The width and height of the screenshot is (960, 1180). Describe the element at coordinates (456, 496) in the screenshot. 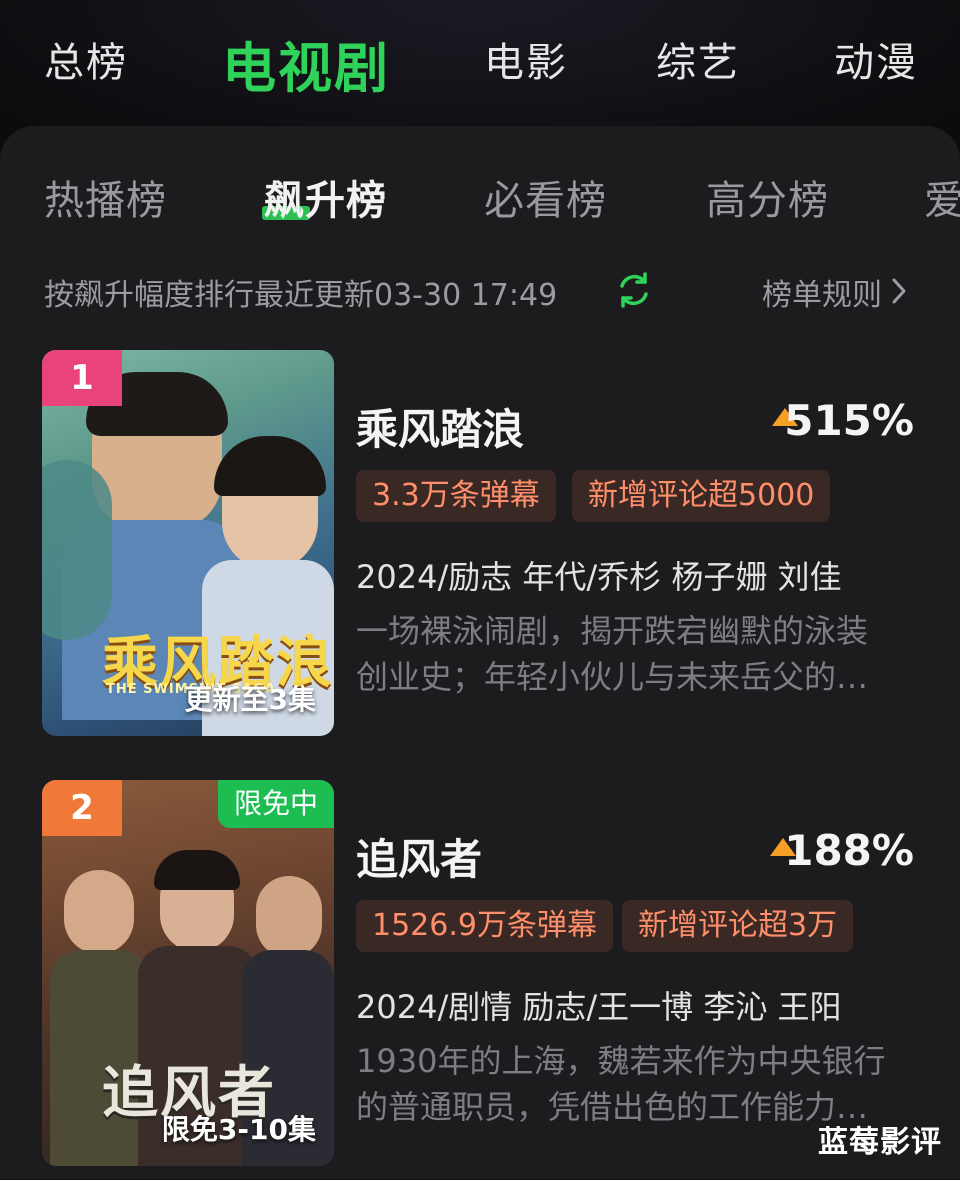

I see `danmaku-count-tag: 3.3万条弹幕` at that location.